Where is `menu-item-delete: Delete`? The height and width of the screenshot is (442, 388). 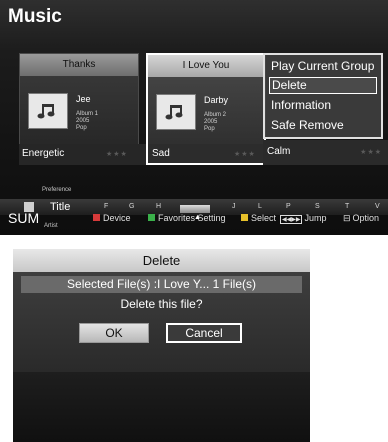 menu-item-delete: Delete is located at coordinates (323, 85).